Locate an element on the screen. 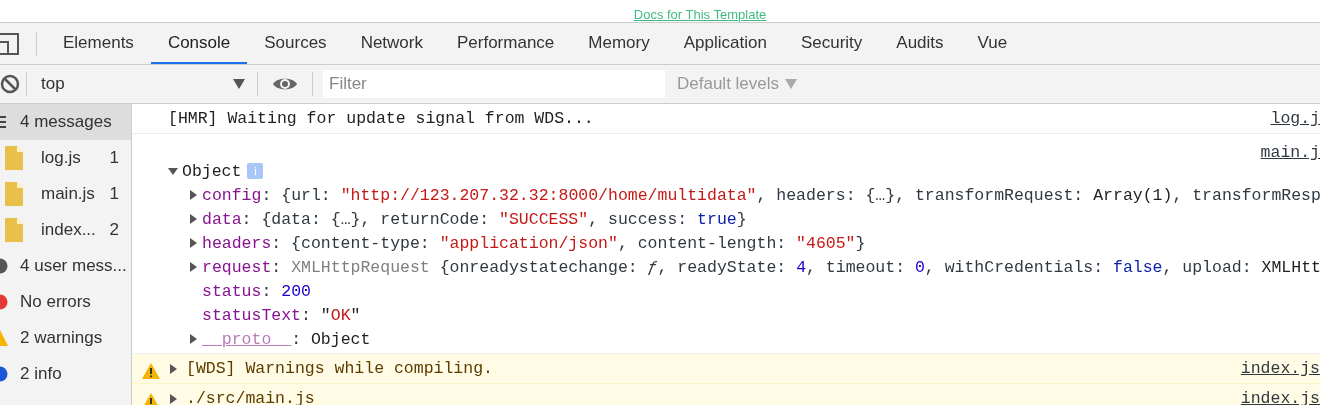 The height and width of the screenshot is (405, 1320). filter-field: Filter is located at coordinates (494, 84).